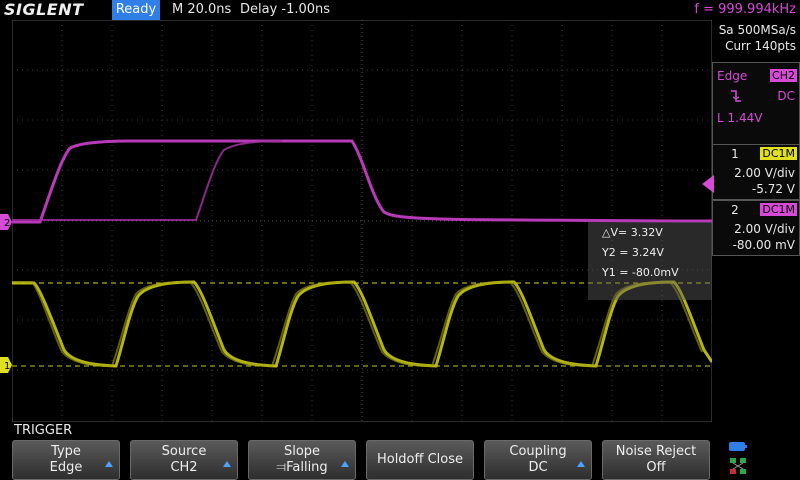 Image resolution: width=800 pixels, height=480 pixels. Describe the element at coordinates (285, 10) in the screenshot. I see `delay-readout: Delay -1.00ns` at that location.